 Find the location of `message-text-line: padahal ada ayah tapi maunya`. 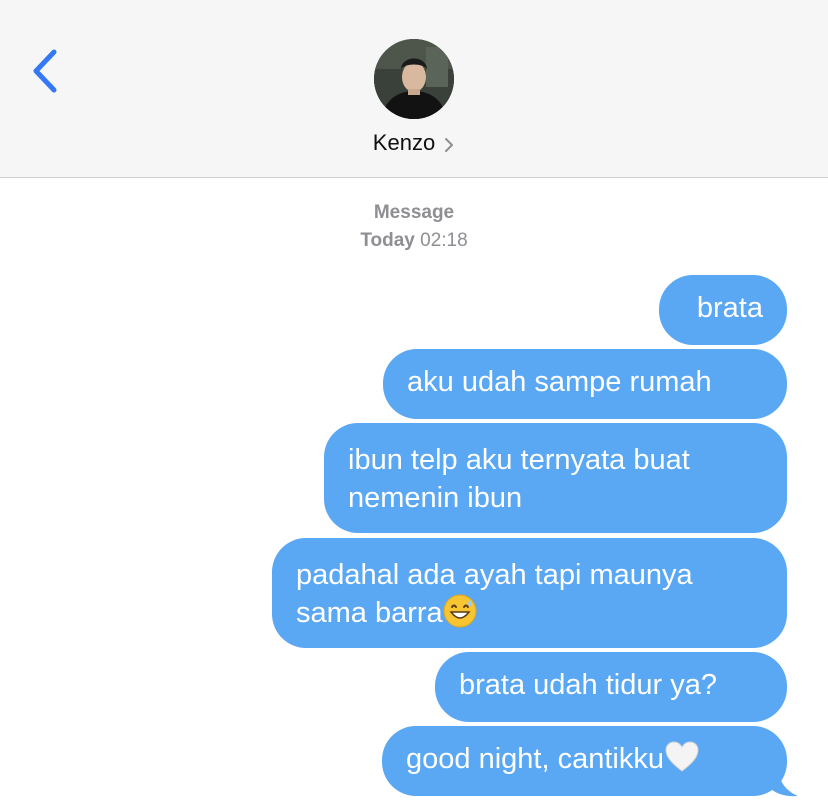

message-text-line: padahal ada ayah tapi maunya is located at coordinates (494, 575).